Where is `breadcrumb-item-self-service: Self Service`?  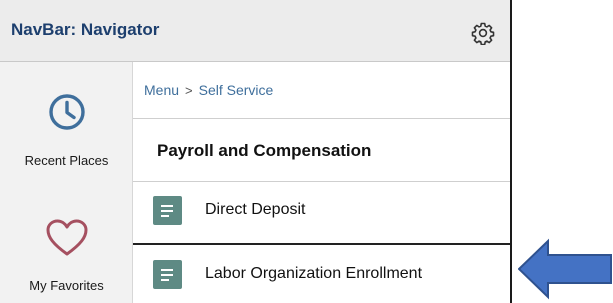 breadcrumb-item-self-service: Self Service is located at coordinates (236, 90).